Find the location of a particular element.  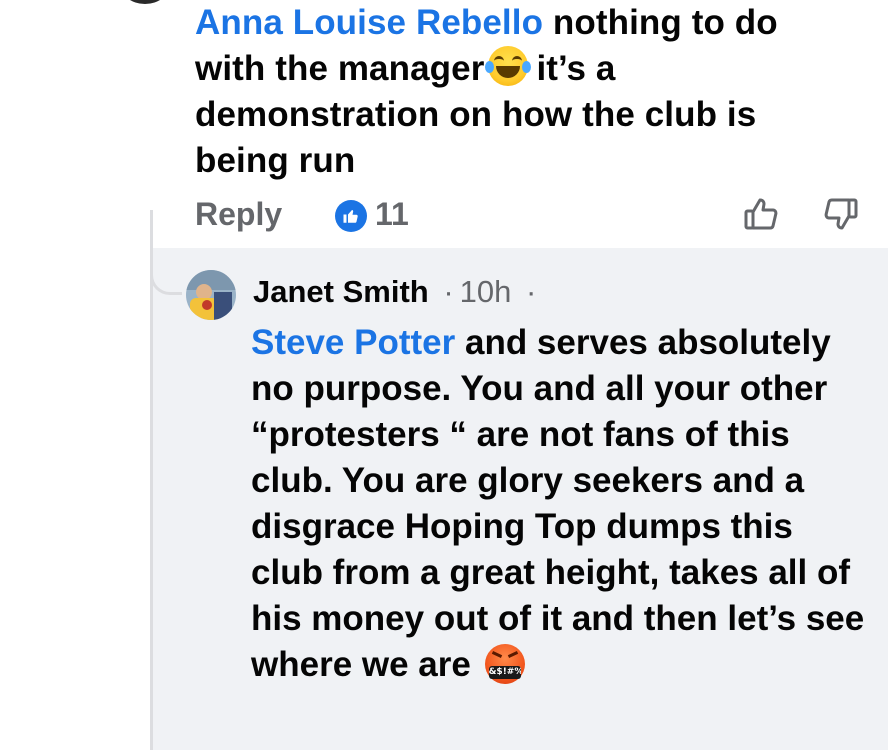

laughing-emoji-icon is located at coordinates (508, 66).